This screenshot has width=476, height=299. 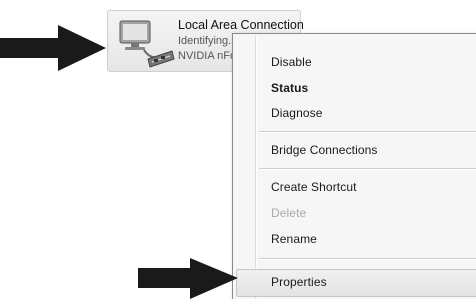 What do you see at coordinates (314, 187) in the screenshot?
I see `menu-item-create-shortcut: Create Shortcut` at bounding box center [314, 187].